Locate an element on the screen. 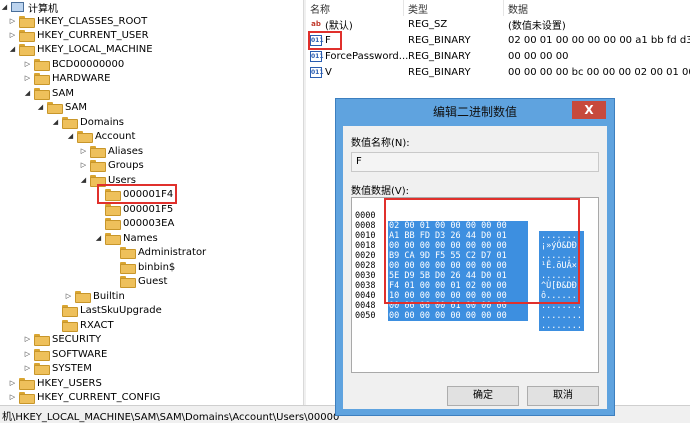 This screenshot has height=423, width=690. tree-node-hklm: ◢ HKEY_LOCAL_MACHINE is located at coordinates (80, 49).